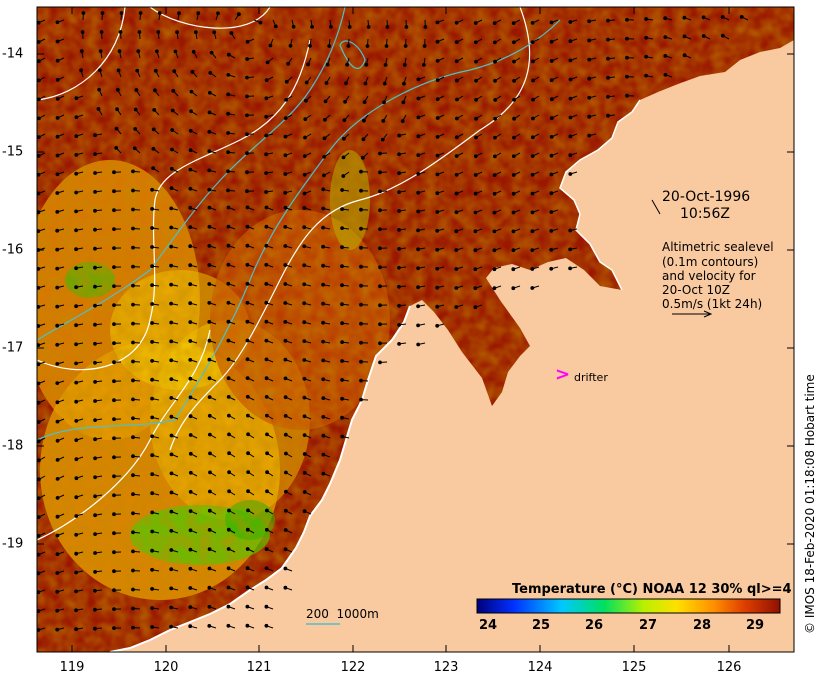  What do you see at coordinates (446, 667) in the screenshot?
I see `x-tick-label: 123` at bounding box center [446, 667].